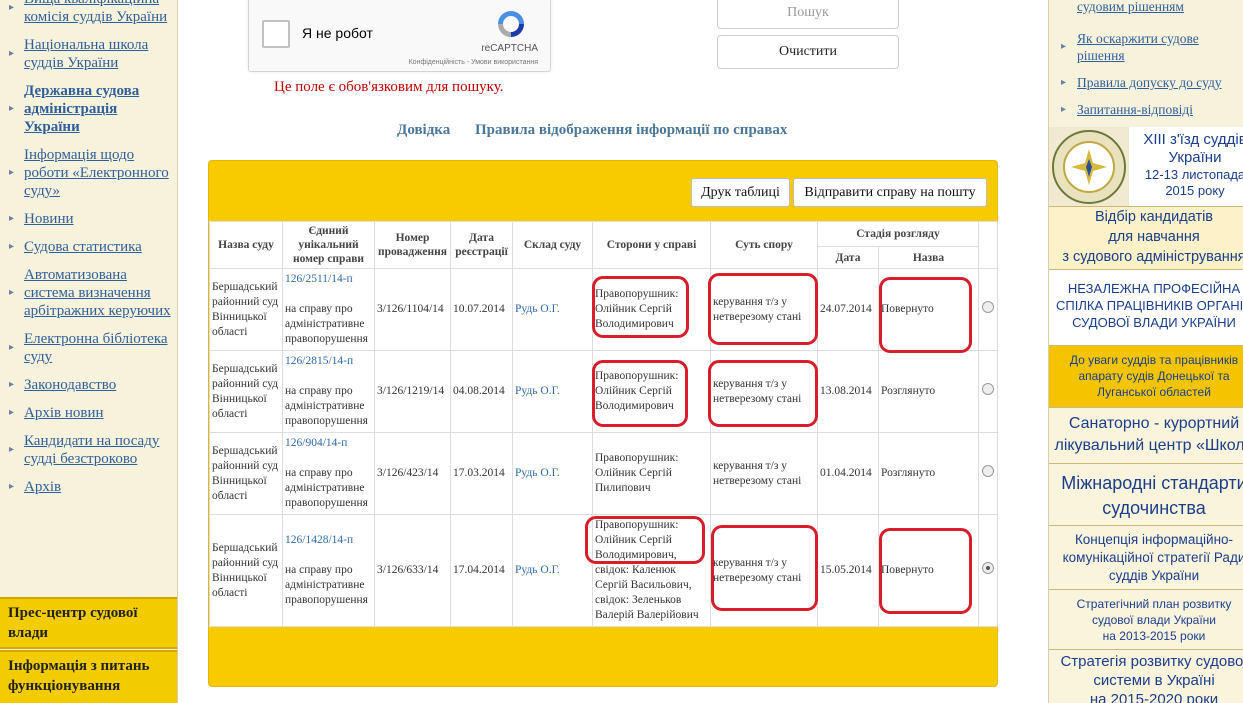 This screenshot has width=1243, height=703. I want to click on case-number-link: 126/904/14-п, so click(316, 443).